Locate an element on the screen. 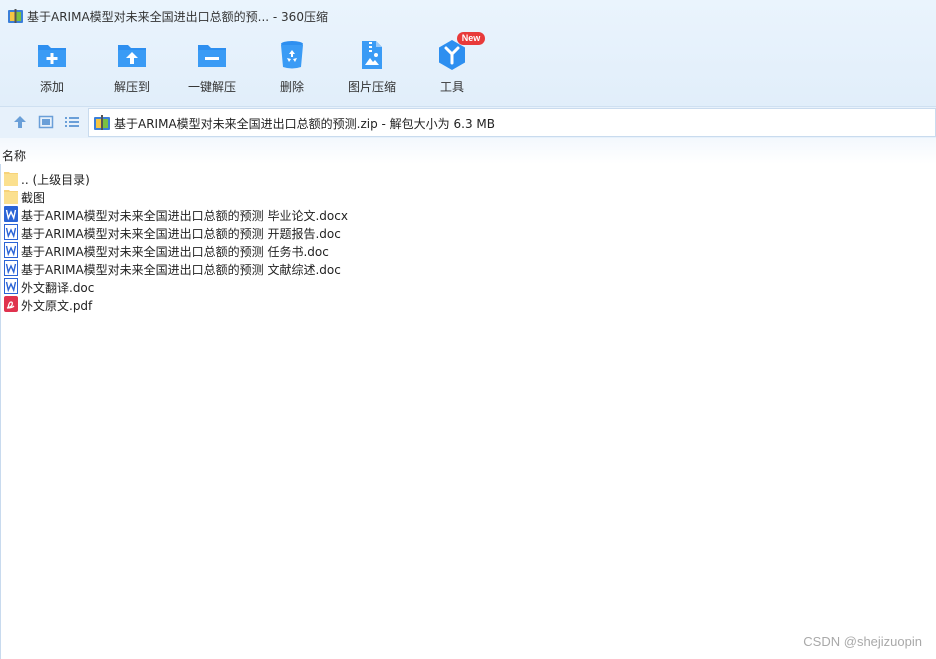  delete-button: 删除 is located at coordinates (292, 67).